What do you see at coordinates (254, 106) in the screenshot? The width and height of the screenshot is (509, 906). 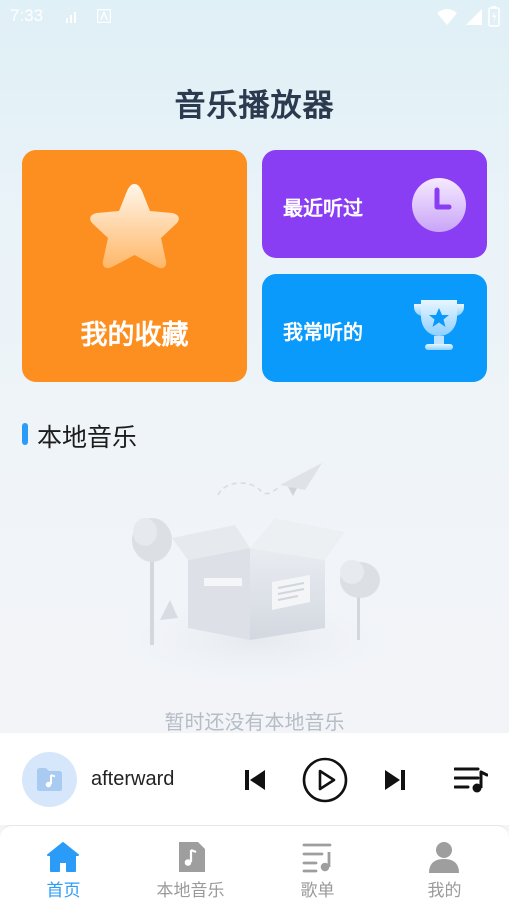 I see `page-title: 音乐播放器` at bounding box center [254, 106].